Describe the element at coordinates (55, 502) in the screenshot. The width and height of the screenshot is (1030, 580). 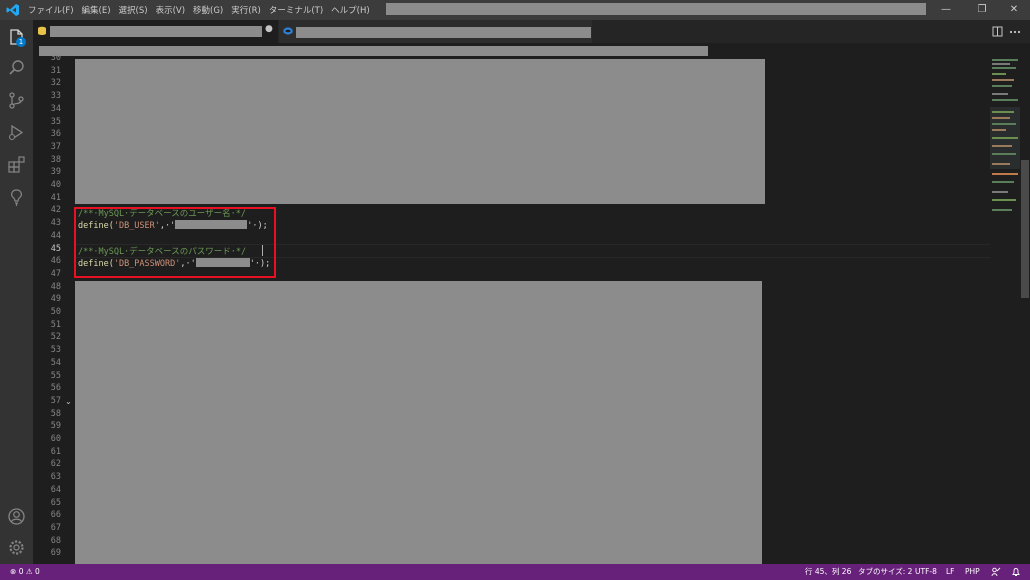
I see `line-number: 65` at that location.